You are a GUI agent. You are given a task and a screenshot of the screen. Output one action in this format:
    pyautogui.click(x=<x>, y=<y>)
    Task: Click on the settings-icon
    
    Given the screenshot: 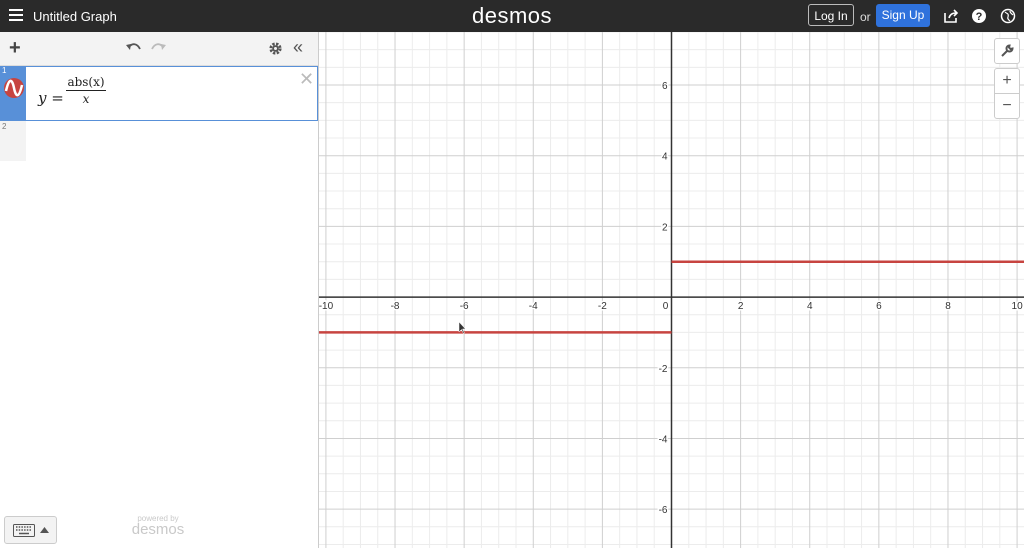 What is the action you would take?
    pyautogui.click(x=275, y=48)
    